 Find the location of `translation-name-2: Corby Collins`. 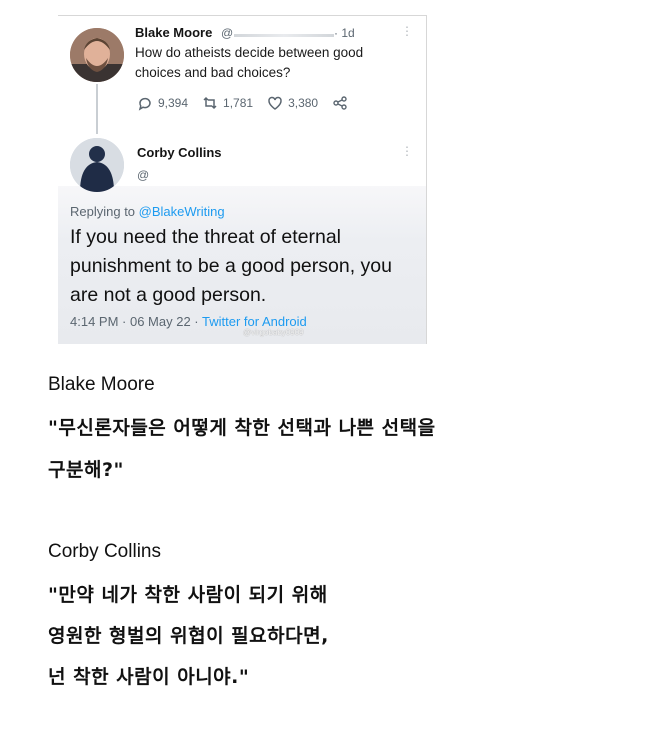

translation-name-2: Corby Collins is located at coordinates (104, 551).